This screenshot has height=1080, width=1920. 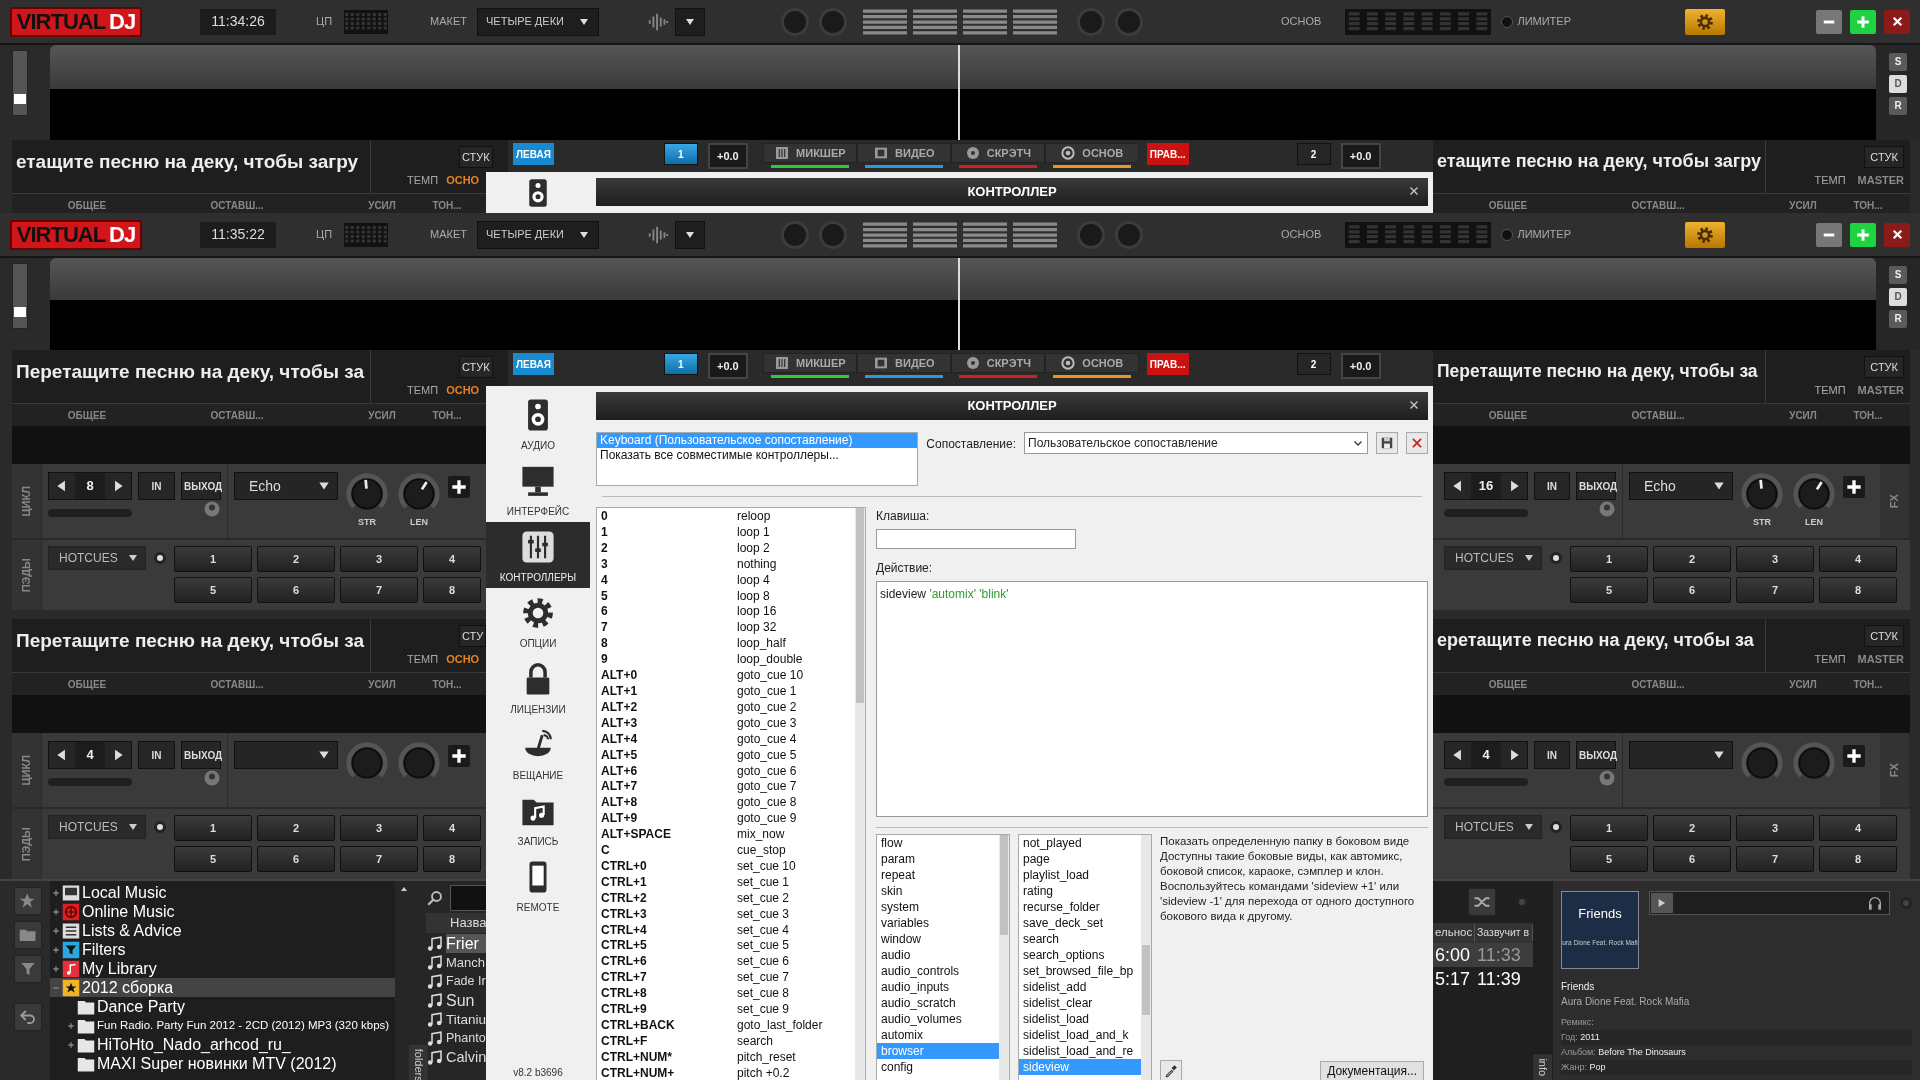 What do you see at coordinates (466, 1038) in the screenshot?
I see `song-title: Phanto` at bounding box center [466, 1038].